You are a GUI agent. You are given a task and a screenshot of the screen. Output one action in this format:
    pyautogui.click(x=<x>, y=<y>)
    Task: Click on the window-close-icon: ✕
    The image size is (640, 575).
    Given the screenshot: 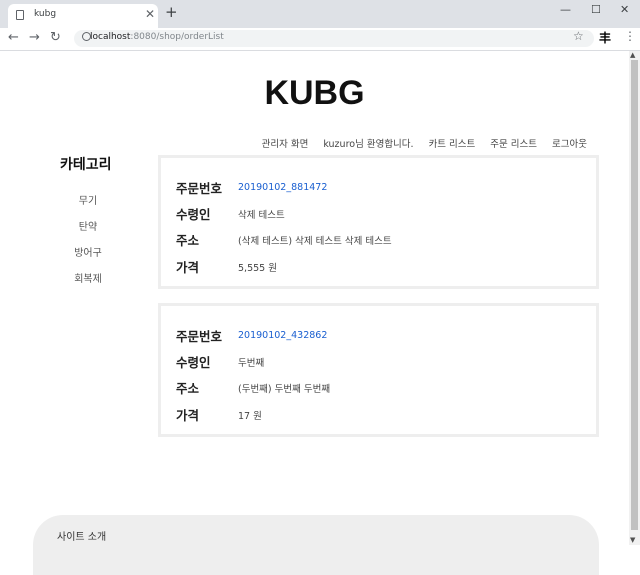 What is the action you would take?
    pyautogui.click(x=624, y=9)
    